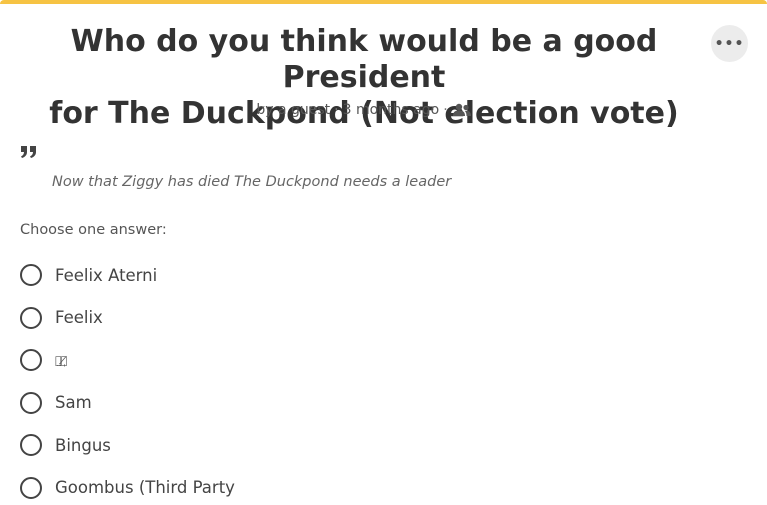 The image size is (767, 505). Describe the element at coordinates (370, 403) in the screenshot. I see `answer-option: Sam` at that location.